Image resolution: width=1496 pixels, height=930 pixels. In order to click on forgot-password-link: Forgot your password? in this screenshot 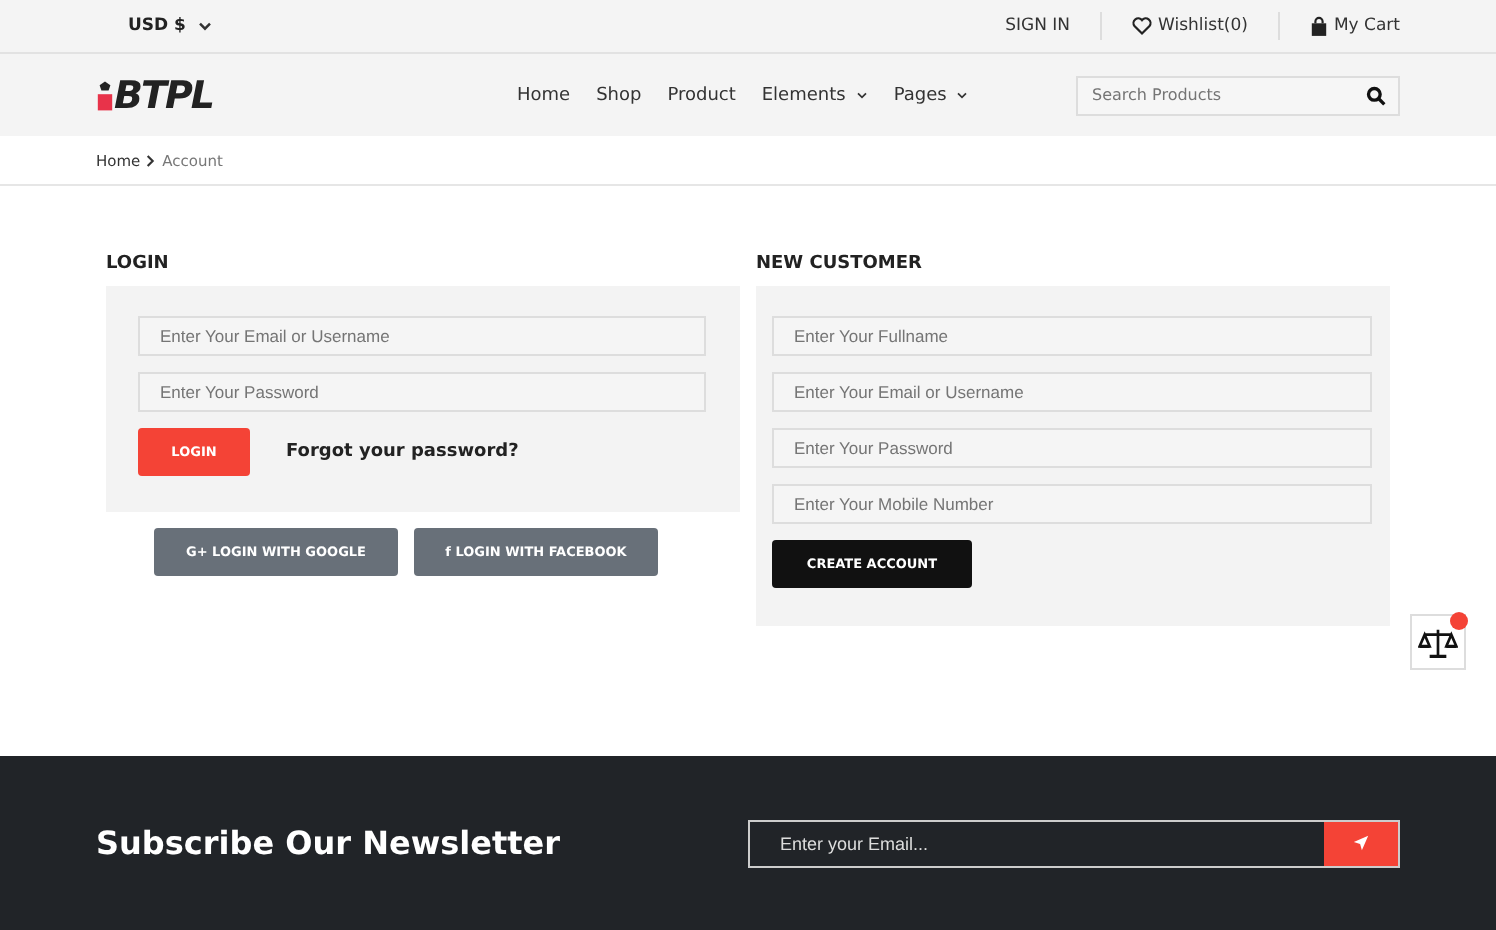, I will do `click(402, 452)`.